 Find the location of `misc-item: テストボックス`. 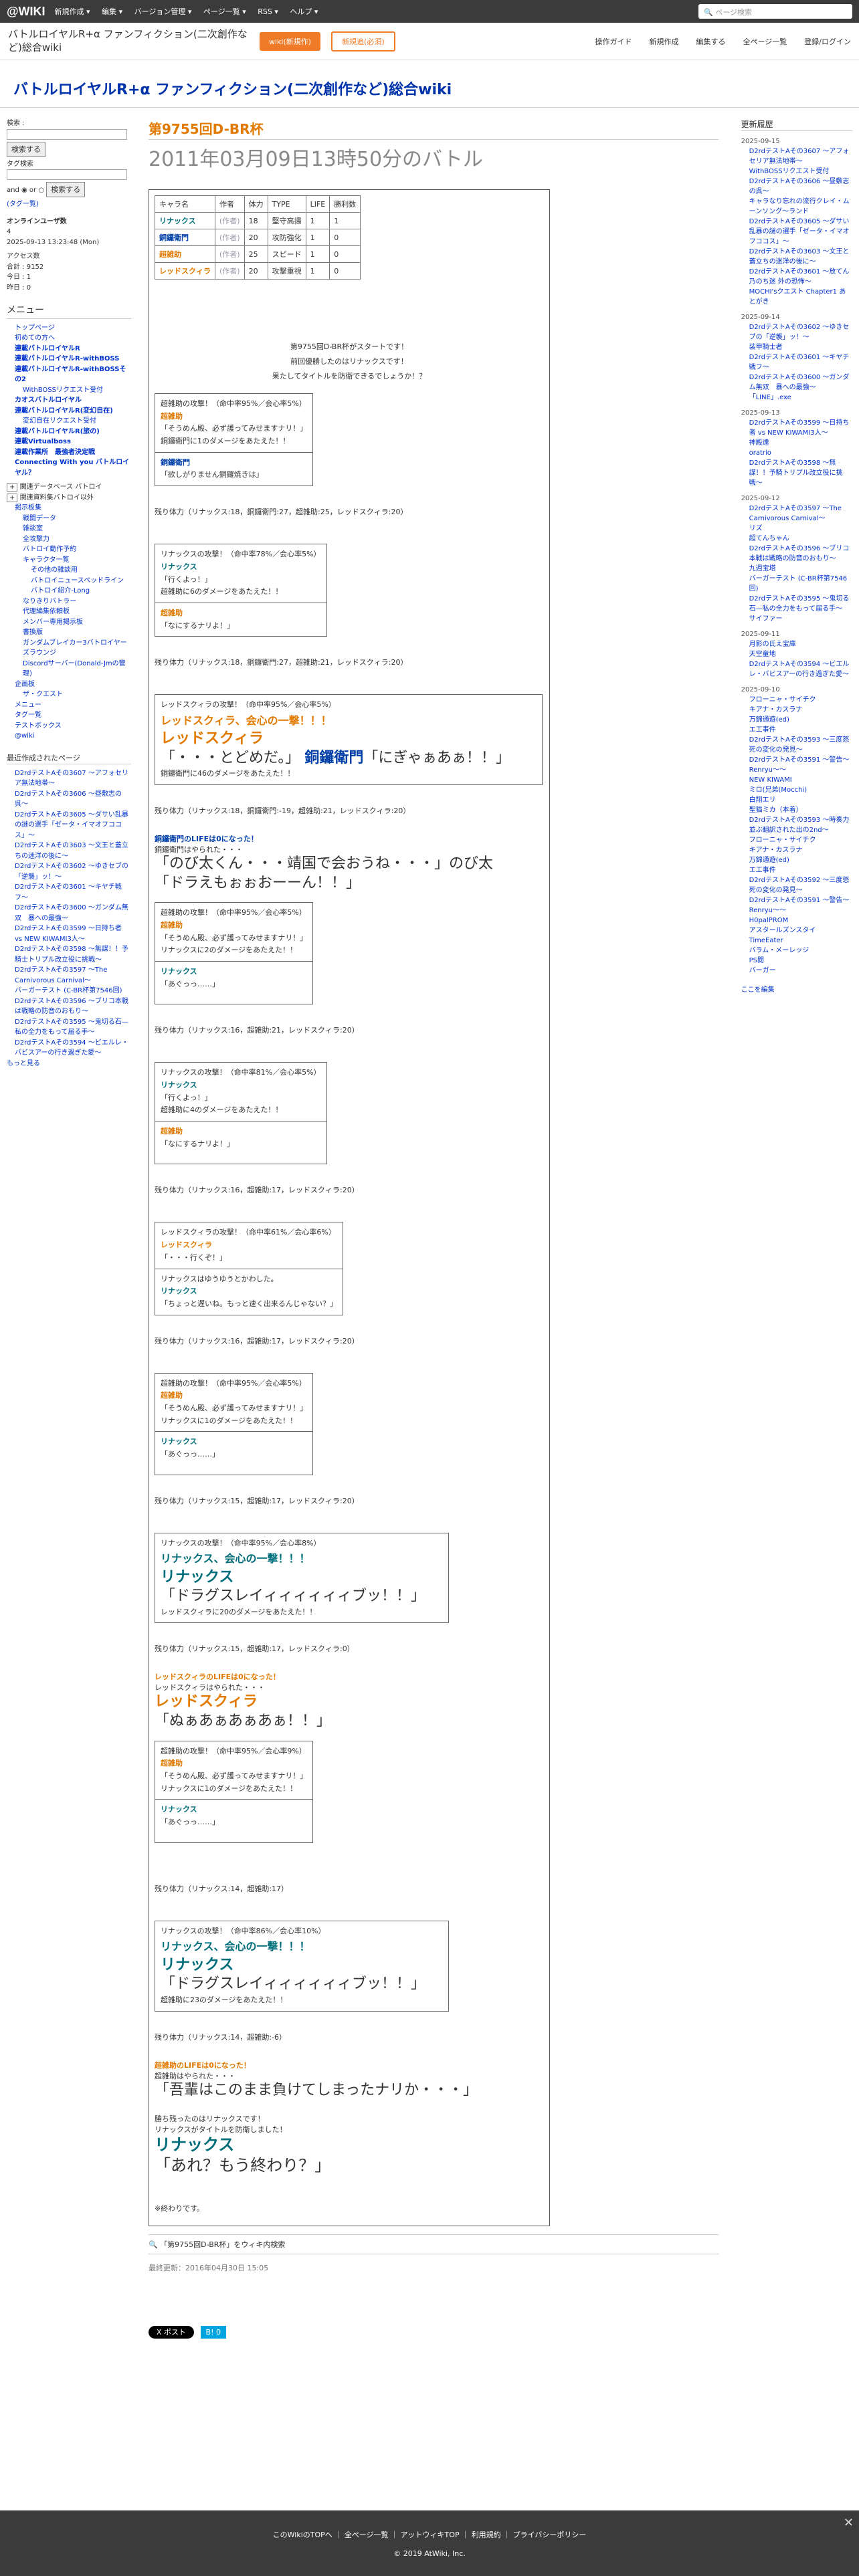

misc-item: テストボックス is located at coordinates (69, 726).